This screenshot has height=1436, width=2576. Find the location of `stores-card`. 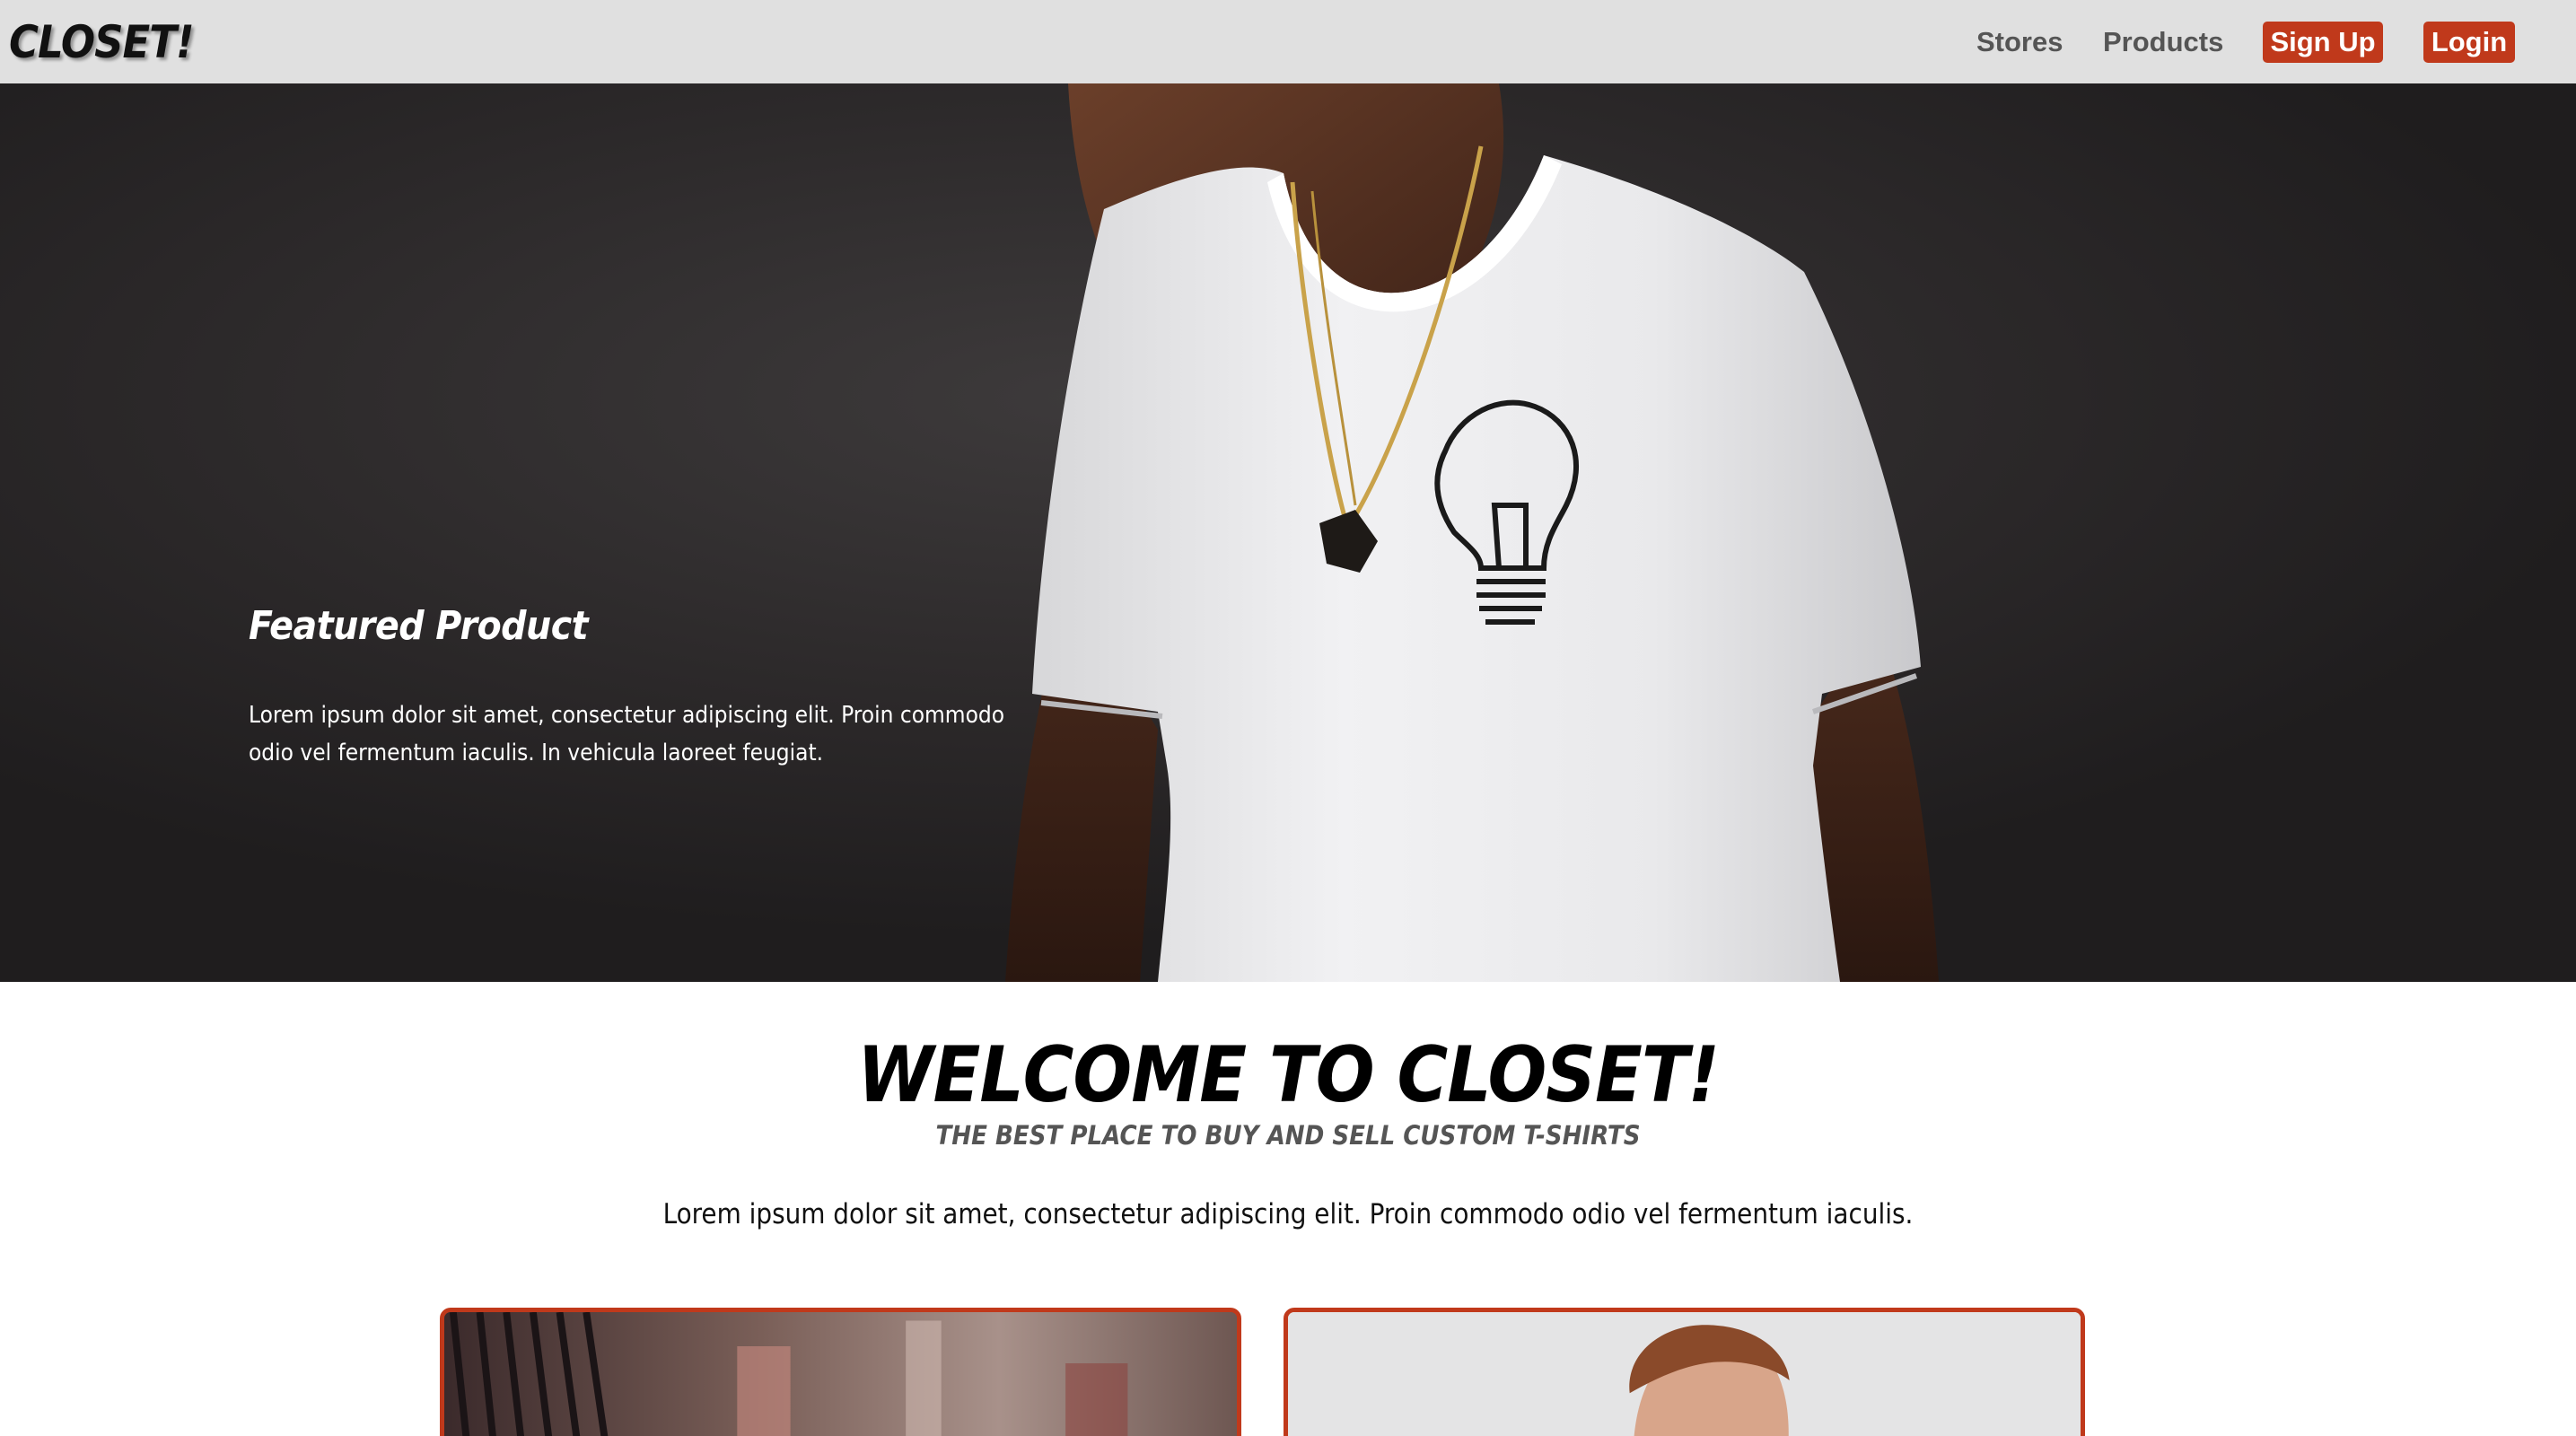

stores-card is located at coordinates (840, 1372).